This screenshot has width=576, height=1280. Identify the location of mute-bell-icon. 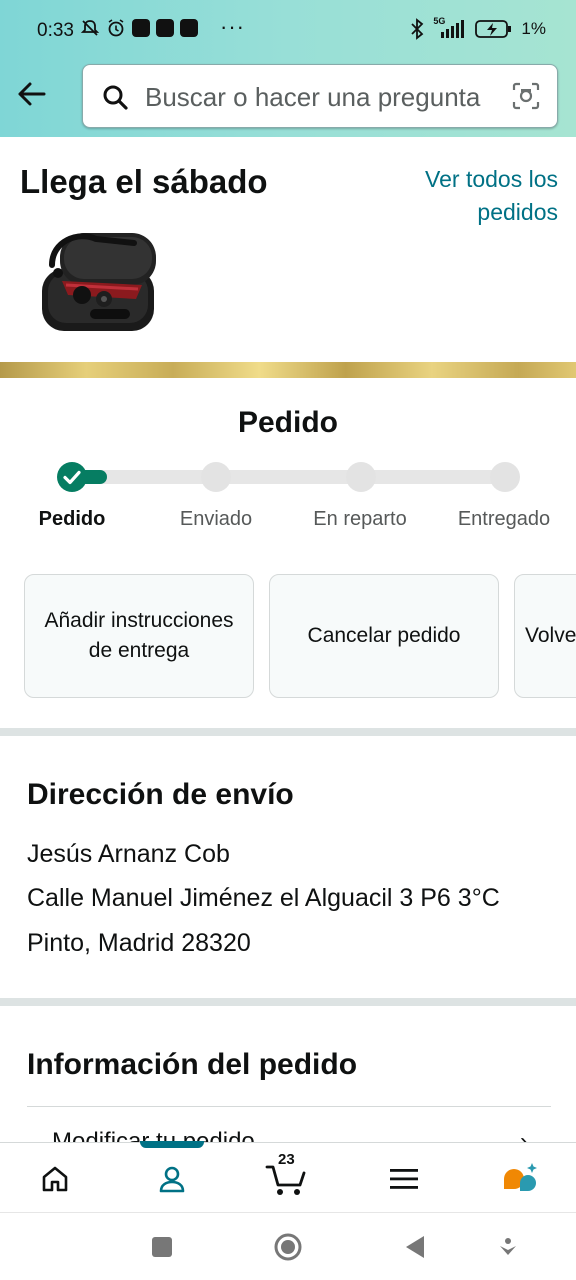
(90, 28).